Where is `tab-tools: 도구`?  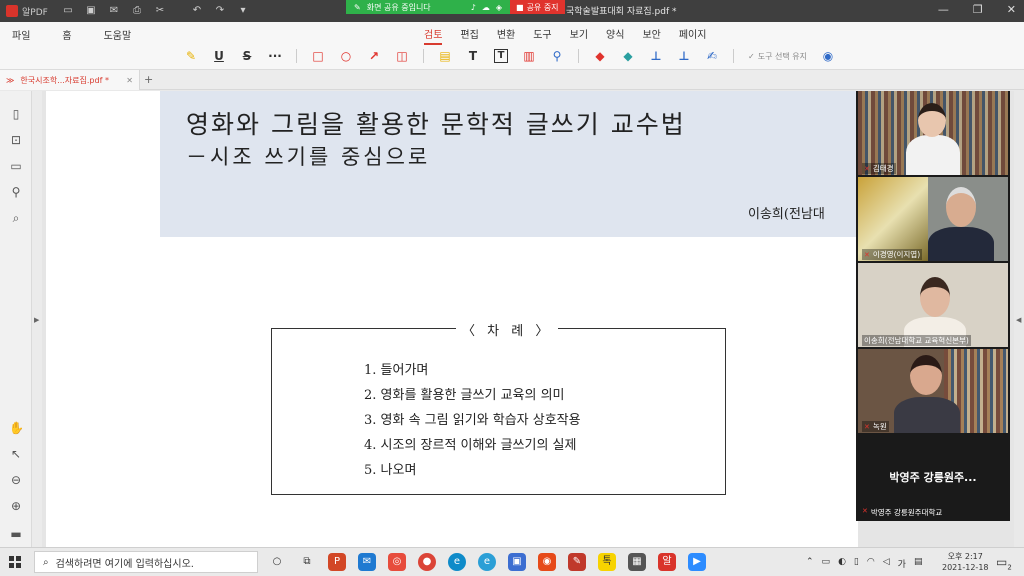 tab-tools: 도구 is located at coordinates (542, 35).